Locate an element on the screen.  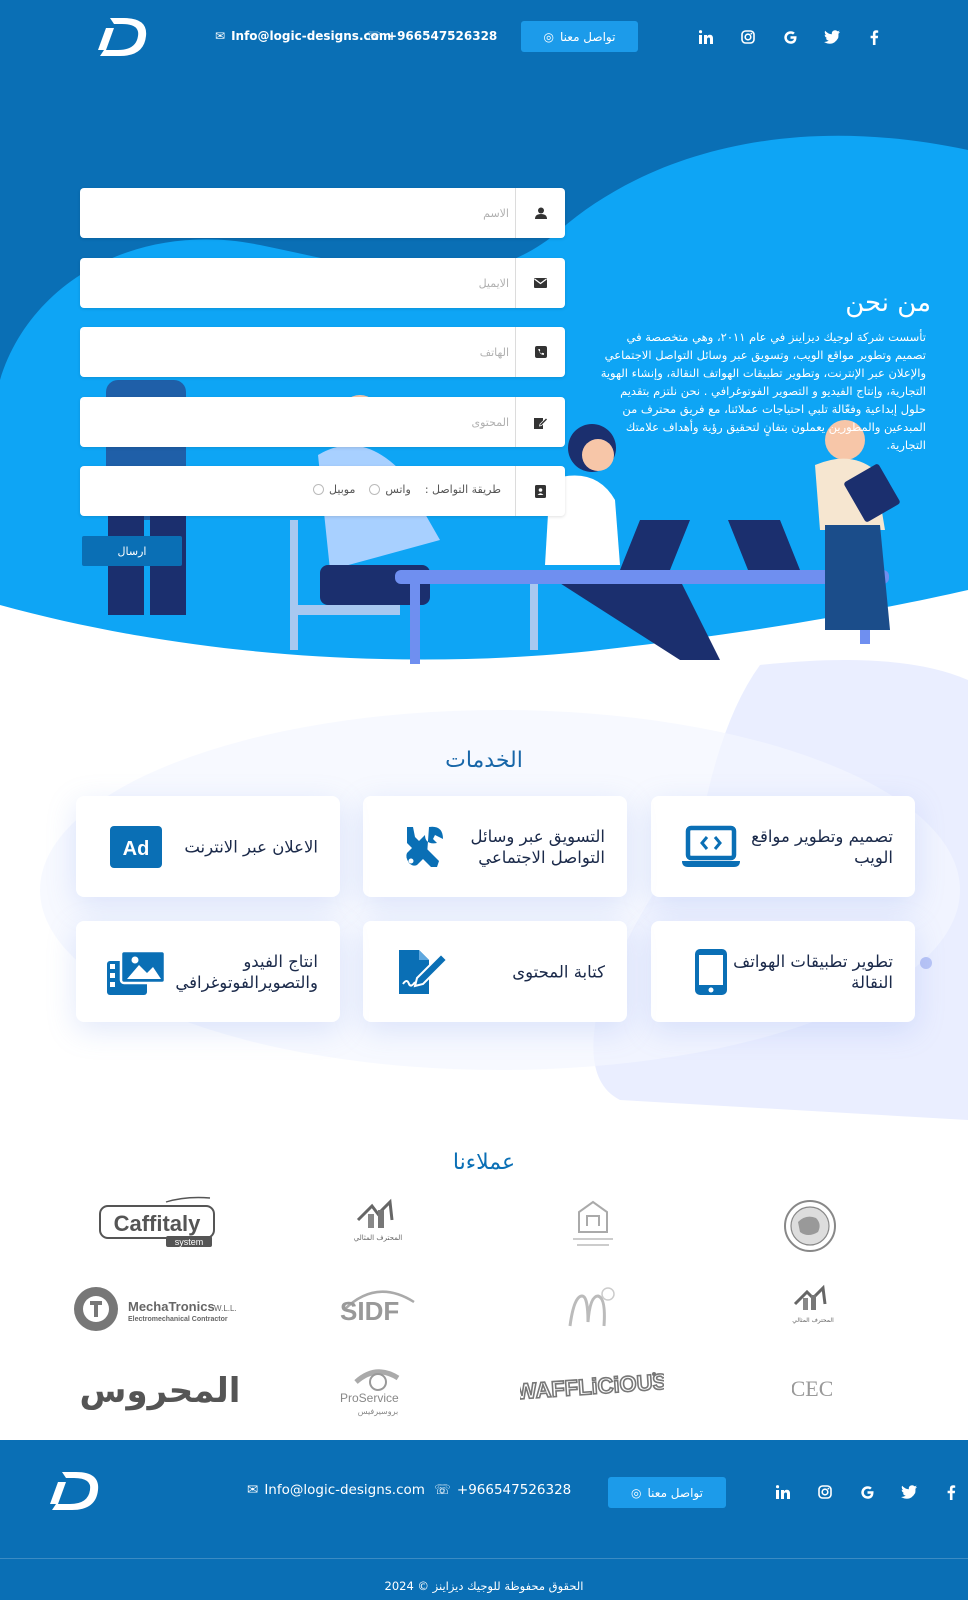
whatsapp-option-label: واتس is located at coordinates (398, 489).